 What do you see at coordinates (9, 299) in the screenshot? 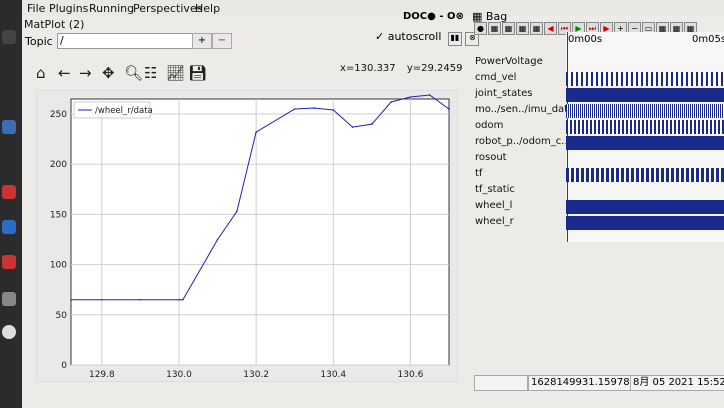
I see `app-grid-icon` at bounding box center [9, 299].